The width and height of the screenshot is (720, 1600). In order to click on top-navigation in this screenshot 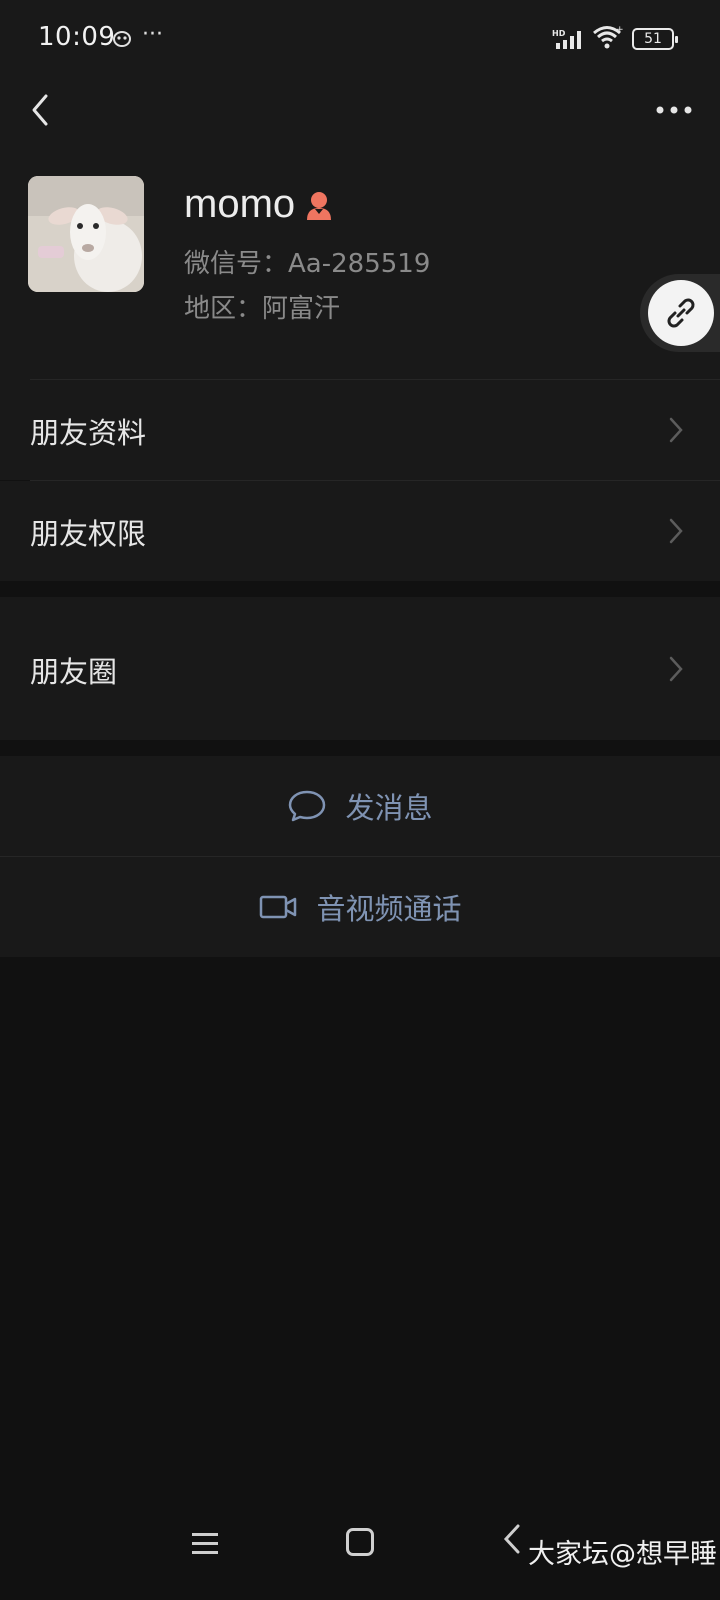, I will do `click(360, 123)`.